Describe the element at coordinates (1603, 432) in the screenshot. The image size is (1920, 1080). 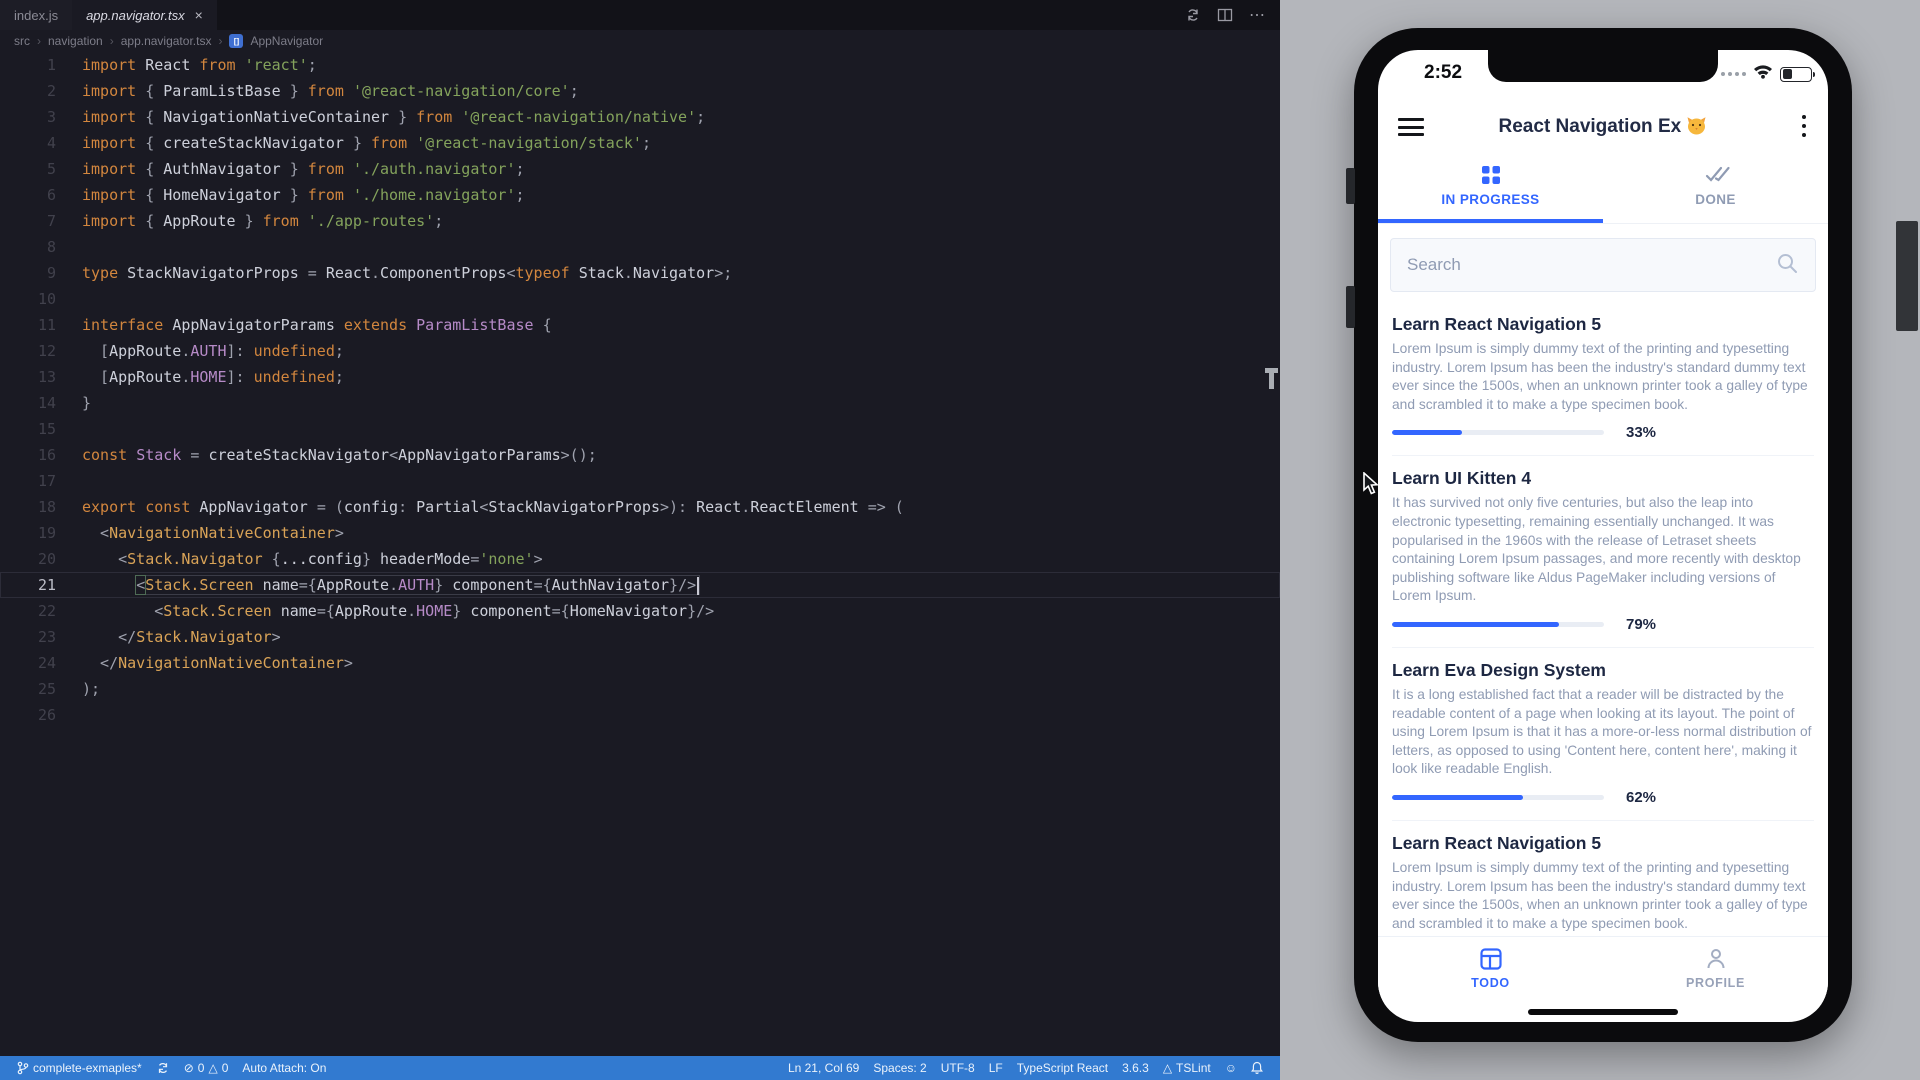
I see `todo-progress-row: 33%` at that location.